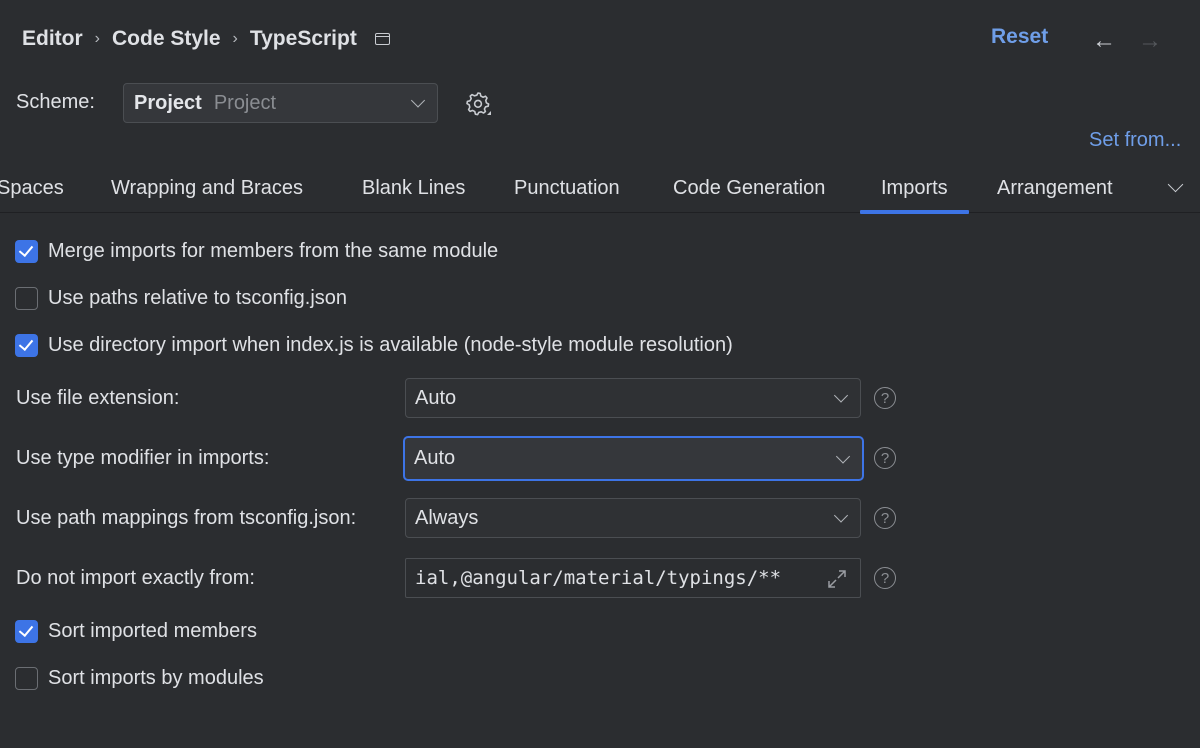  I want to click on tab-arrangement: Arrangement, so click(1055, 188).